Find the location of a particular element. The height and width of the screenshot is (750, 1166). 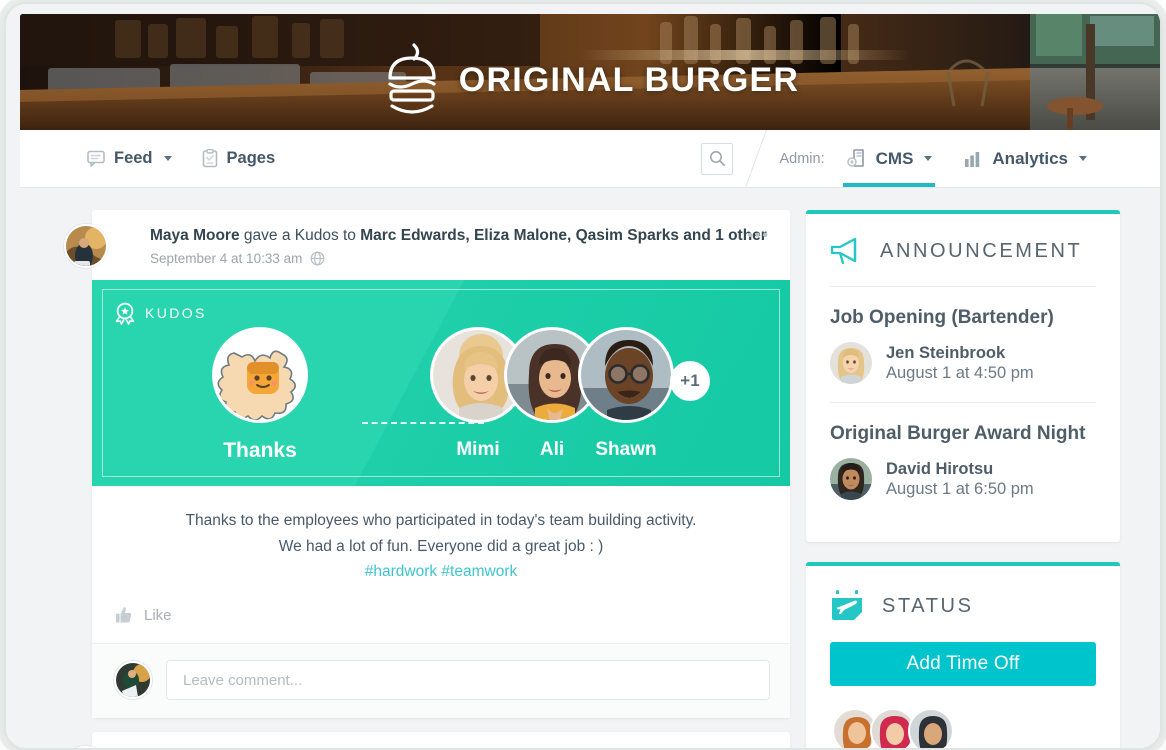

announcement-item-title: Job Opening (Bartender) is located at coordinates (942, 317).